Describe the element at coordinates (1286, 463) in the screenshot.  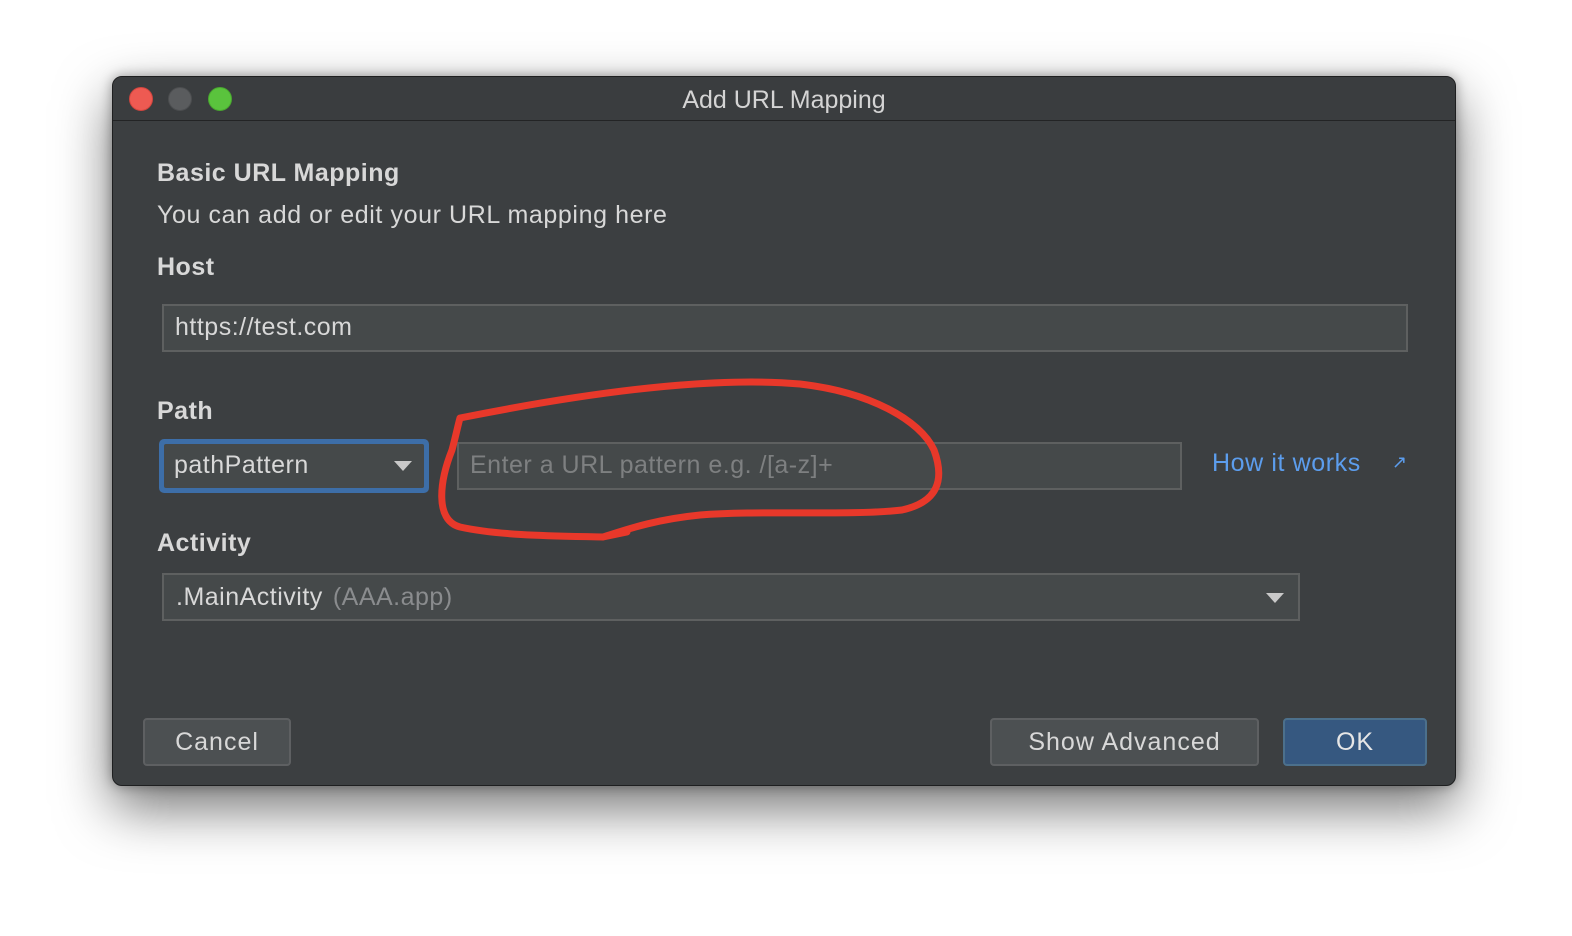
I see `how-it-works-link: How it works` at that location.